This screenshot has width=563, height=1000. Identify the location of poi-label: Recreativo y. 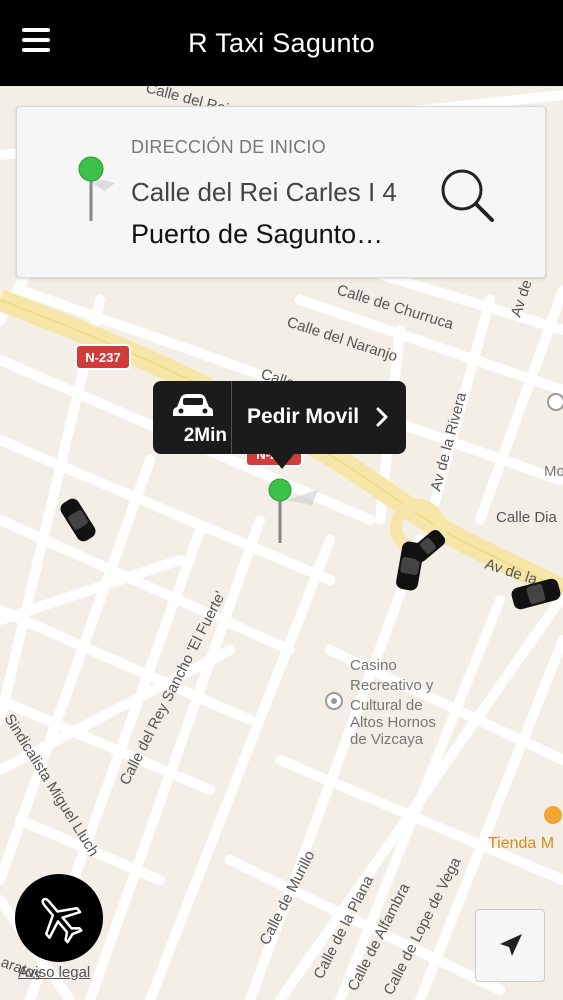
(392, 685).